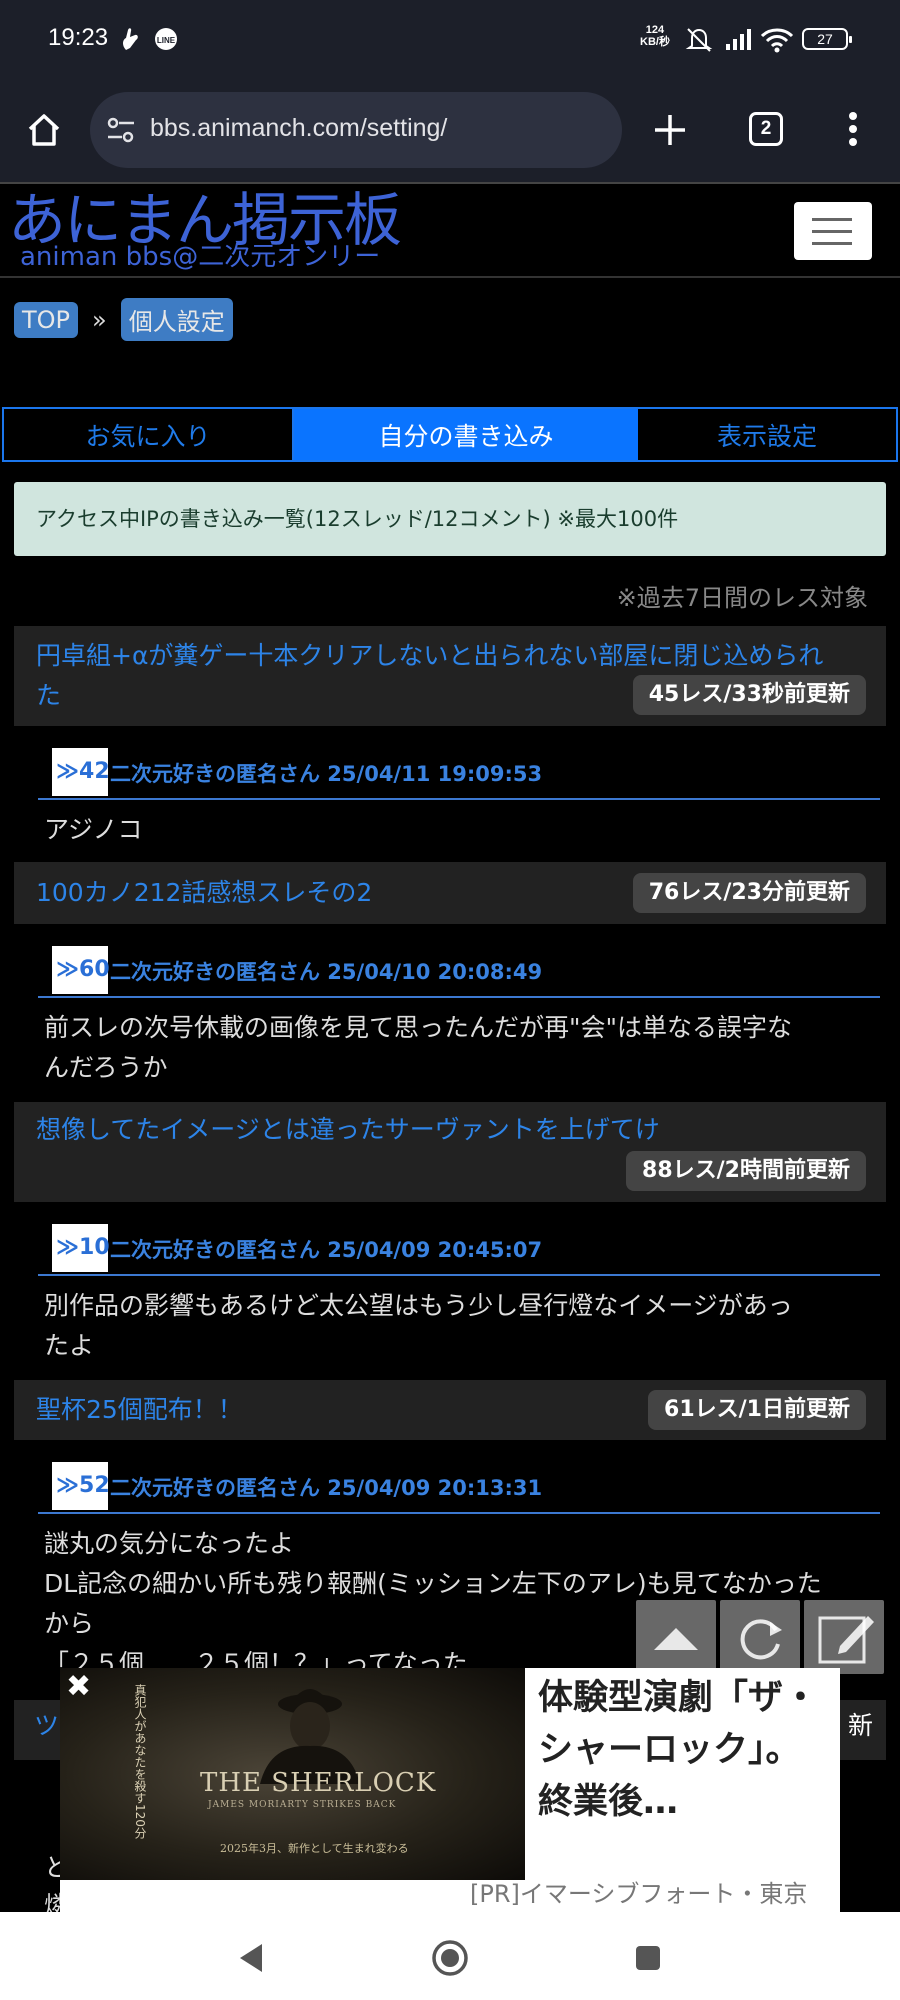 The height and width of the screenshot is (2000, 900). Describe the element at coordinates (766, 129) in the screenshot. I see `tab-switcher-button: 2` at that location.